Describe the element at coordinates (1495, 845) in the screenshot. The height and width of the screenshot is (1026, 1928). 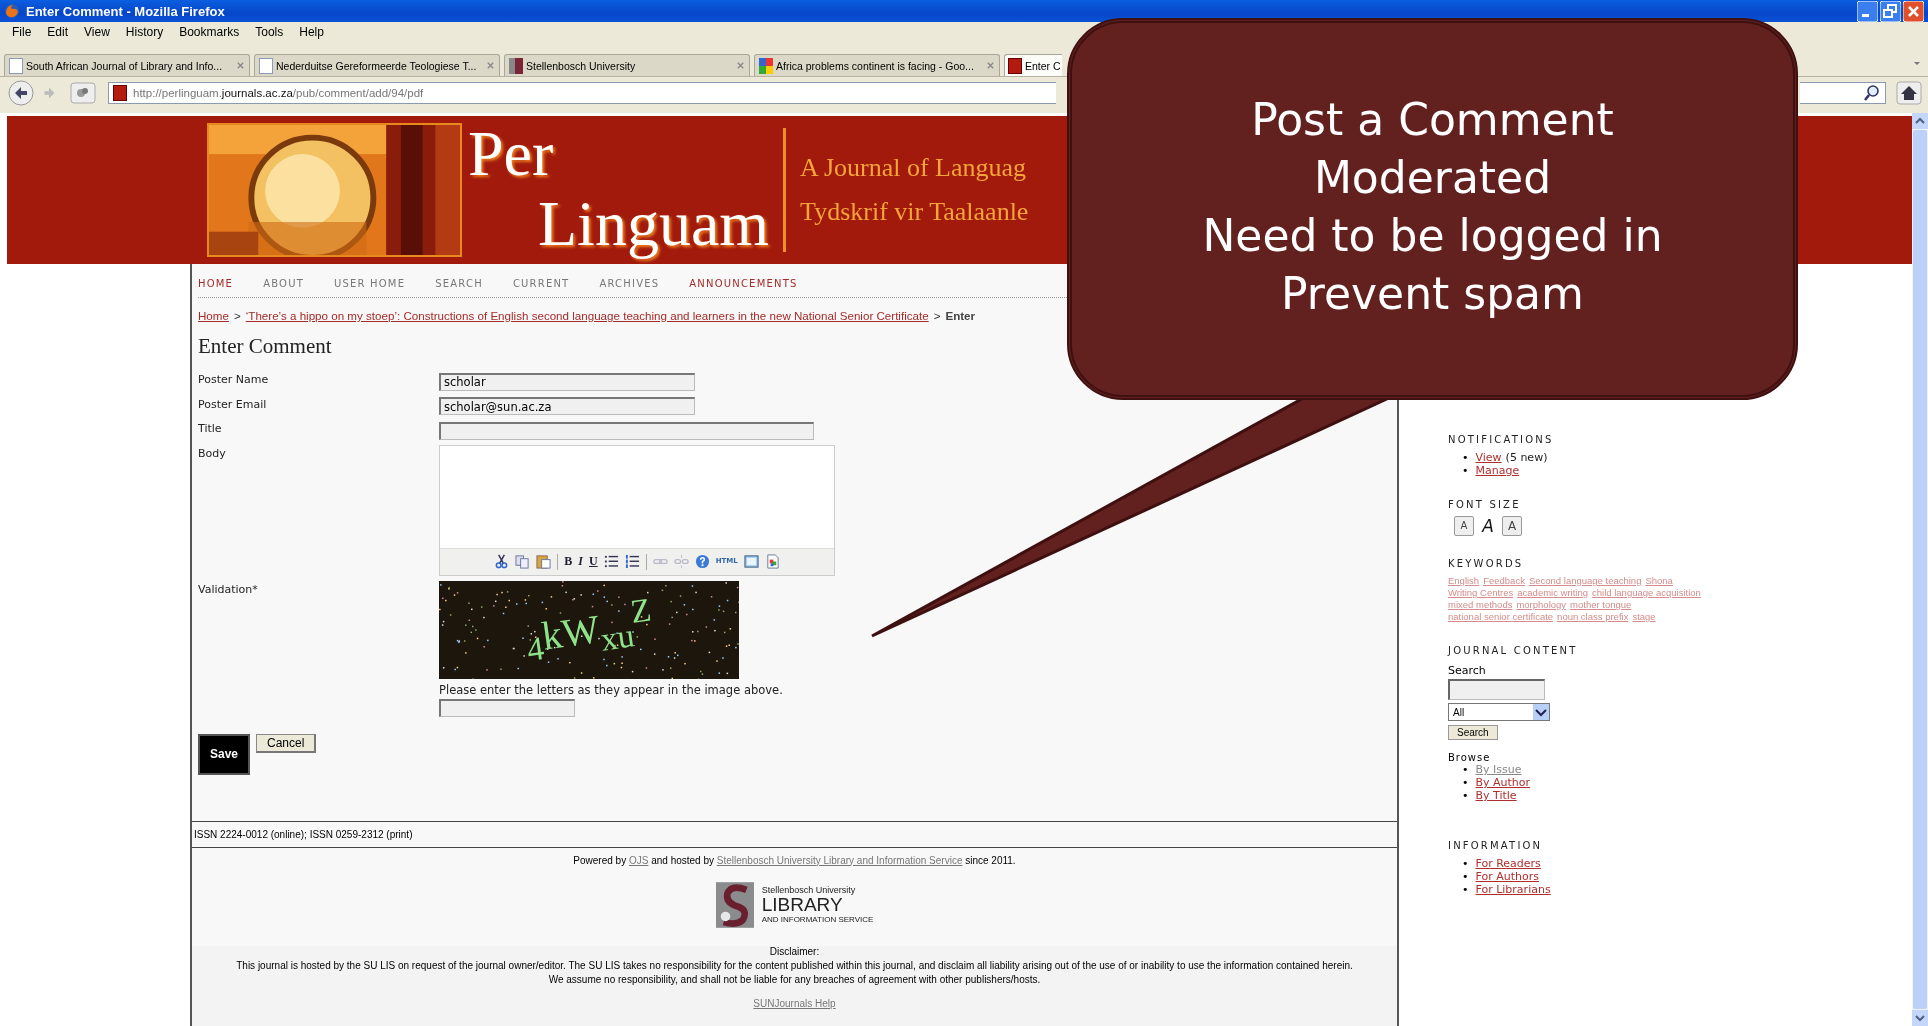
I see `section-title: INFORMATION` at that location.